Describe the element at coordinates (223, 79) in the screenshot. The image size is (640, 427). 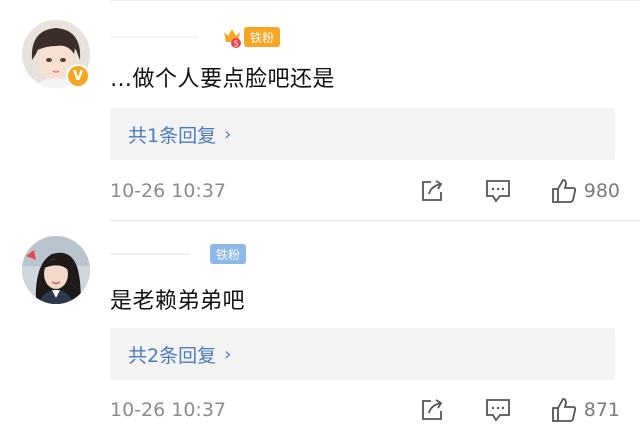
I see `comment-text: …做个人要点脸吧还是` at that location.